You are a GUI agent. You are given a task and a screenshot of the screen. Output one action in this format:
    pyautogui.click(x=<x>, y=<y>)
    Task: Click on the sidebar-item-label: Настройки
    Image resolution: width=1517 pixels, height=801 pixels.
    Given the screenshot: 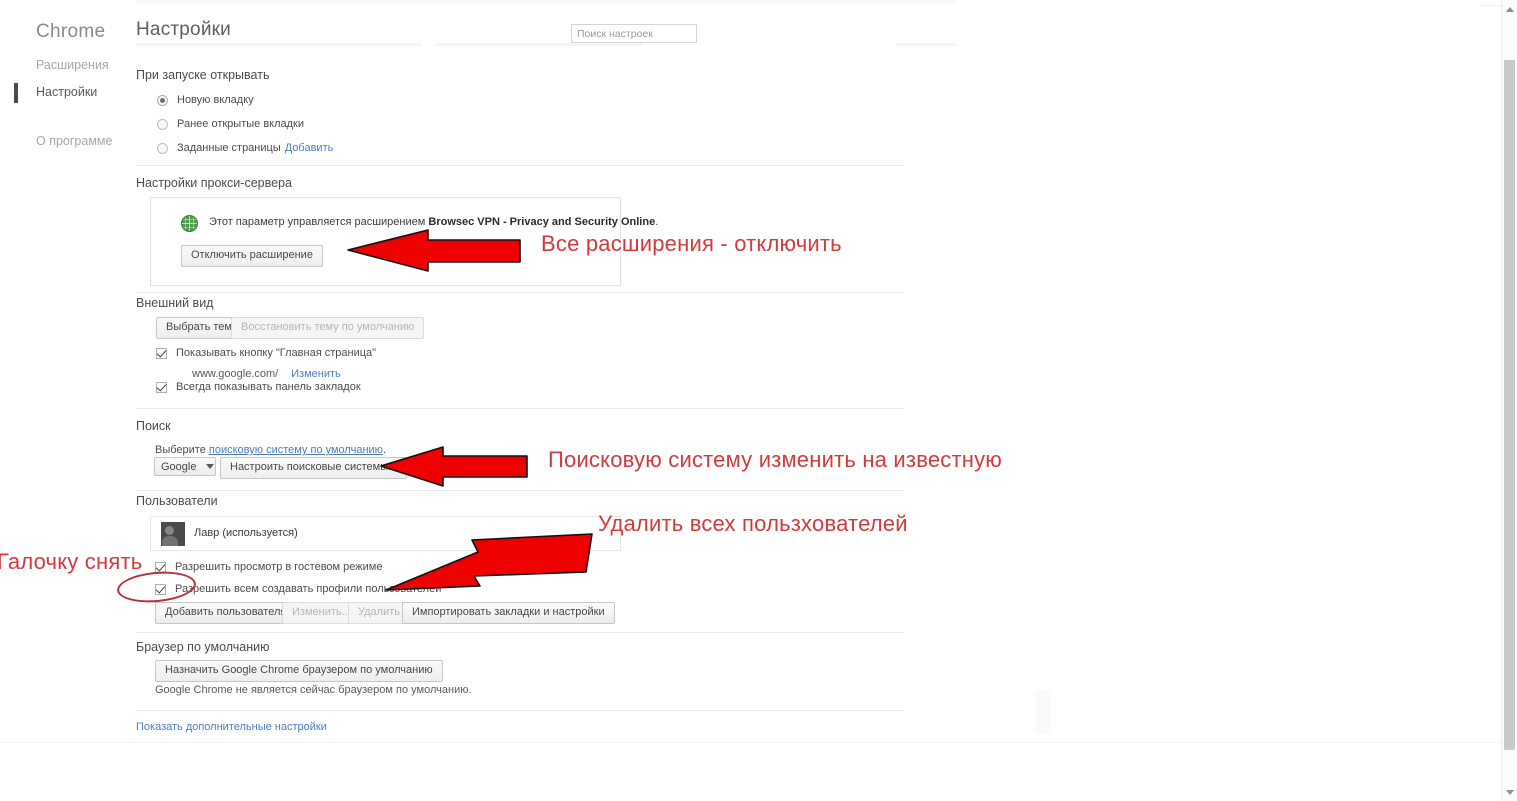 What is the action you would take?
    pyautogui.click(x=67, y=92)
    